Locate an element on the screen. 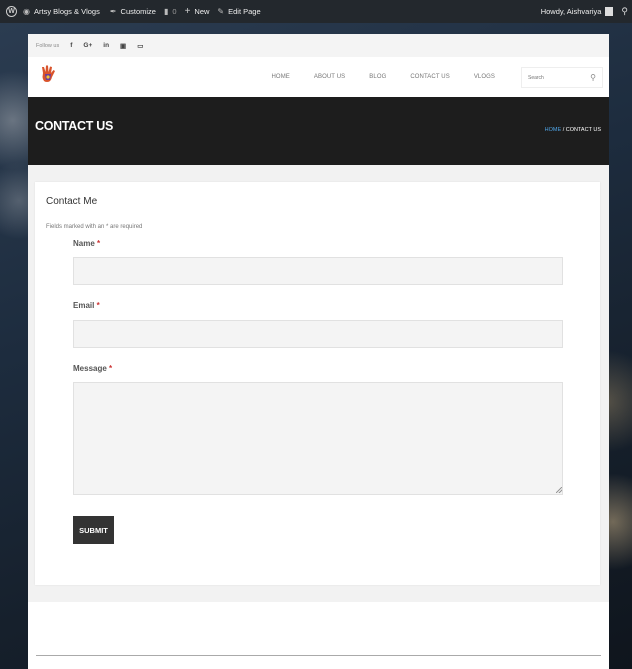 This screenshot has width=632, height=669. follow-bar: Follow us f G+ in ▣ ▭ is located at coordinates (318, 45).